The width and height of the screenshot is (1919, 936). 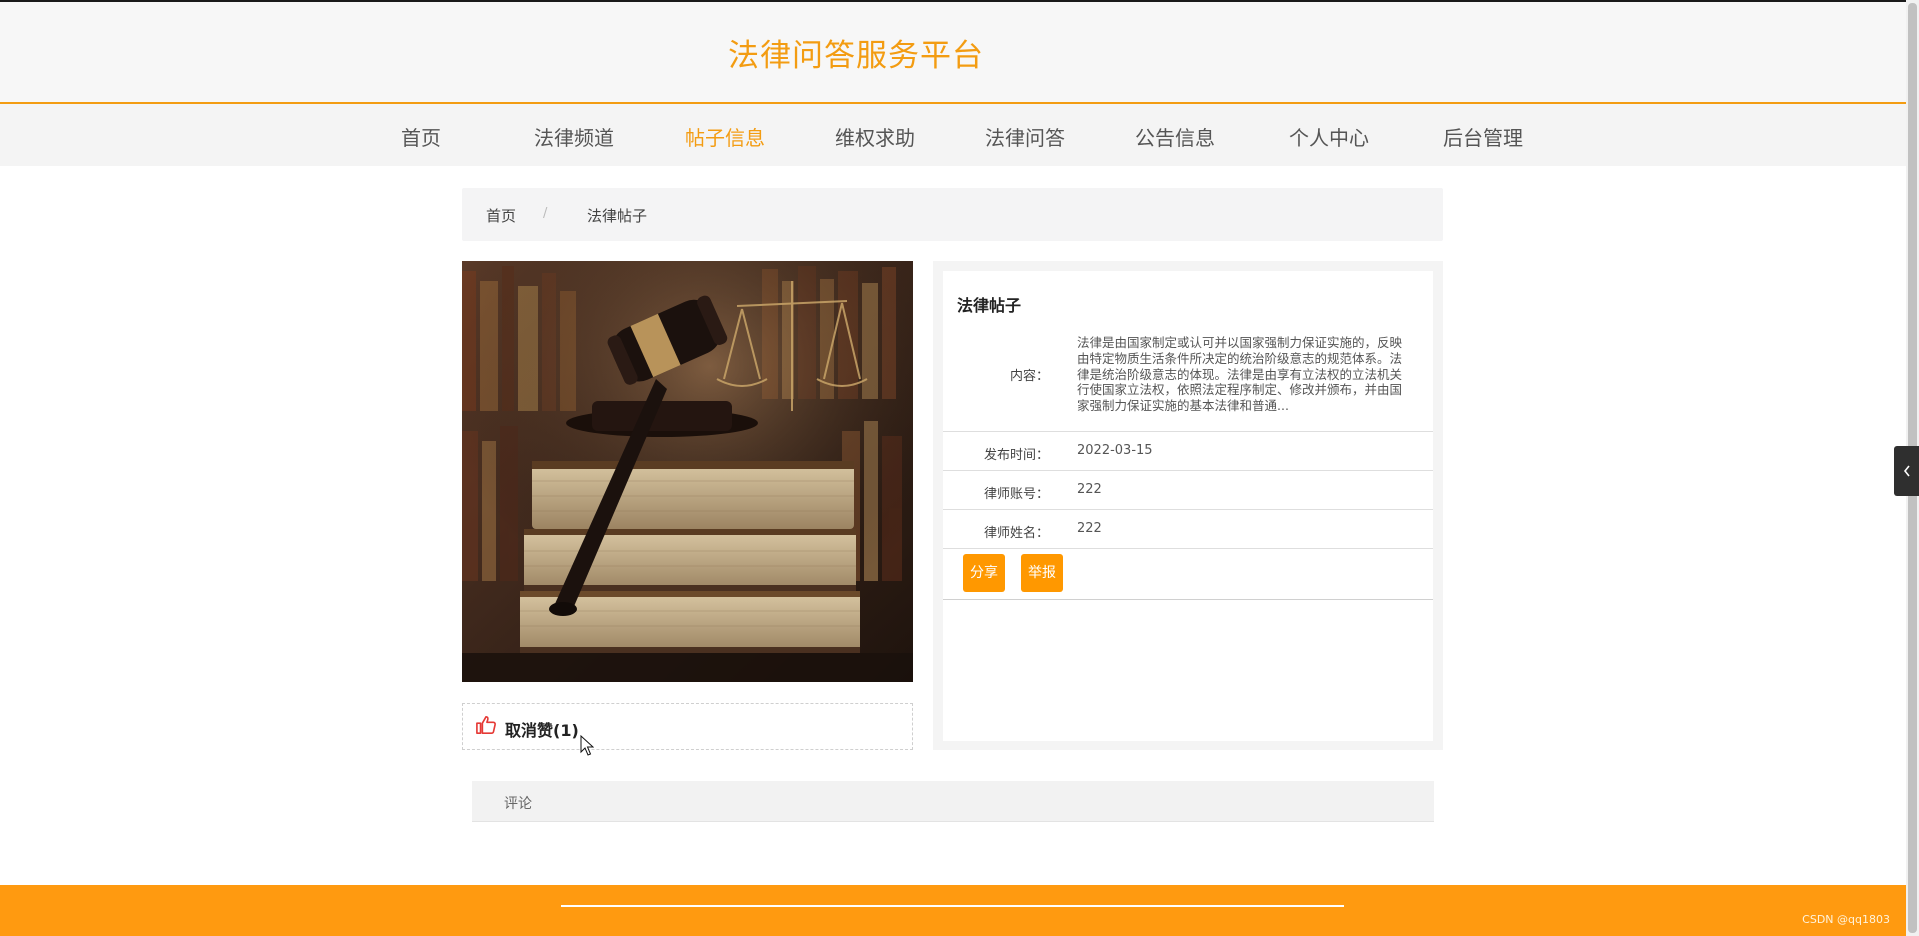 I want to click on publish-time-value: 2022-03-15, so click(x=1115, y=450).